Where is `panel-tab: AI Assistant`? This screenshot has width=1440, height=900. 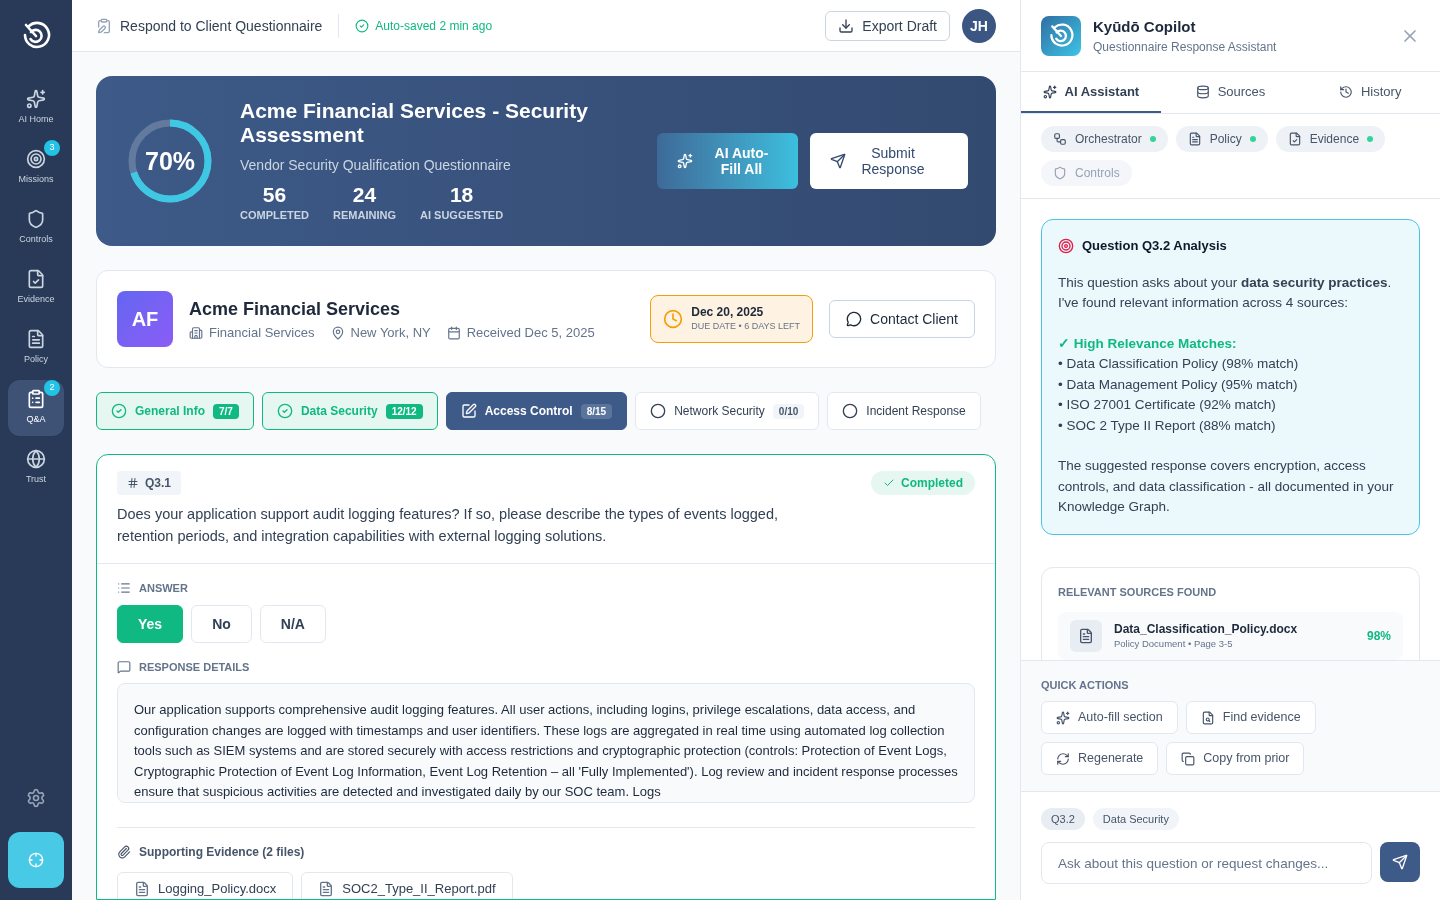 panel-tab: AI Assistant is located at coordinates (1091, 92).